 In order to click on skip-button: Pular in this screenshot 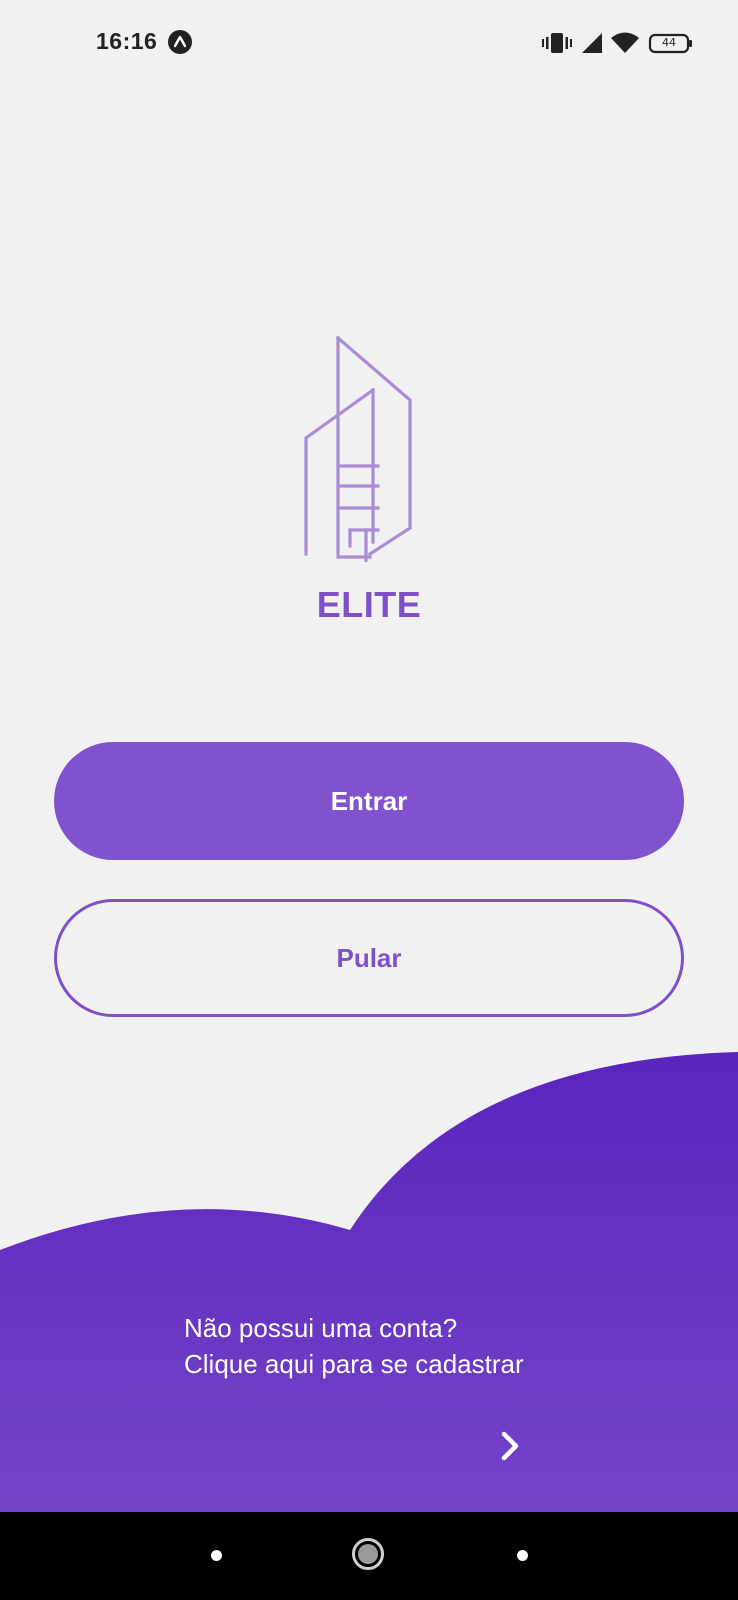, I will do `click(369, 958)`.